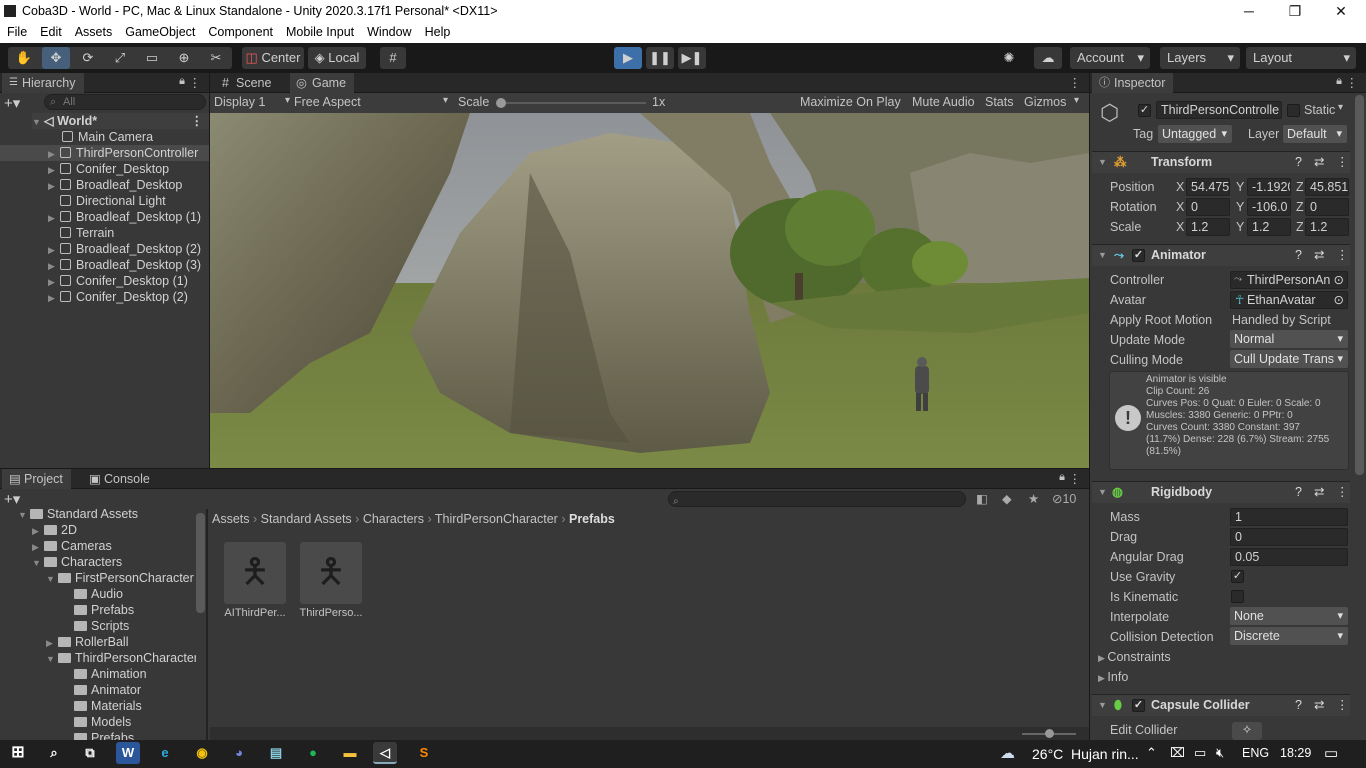 Image resolution: width=1366 pixels, height=768 pixels. I want to click on collision-detection-dropdown: Discrete, so click(1289, 636).